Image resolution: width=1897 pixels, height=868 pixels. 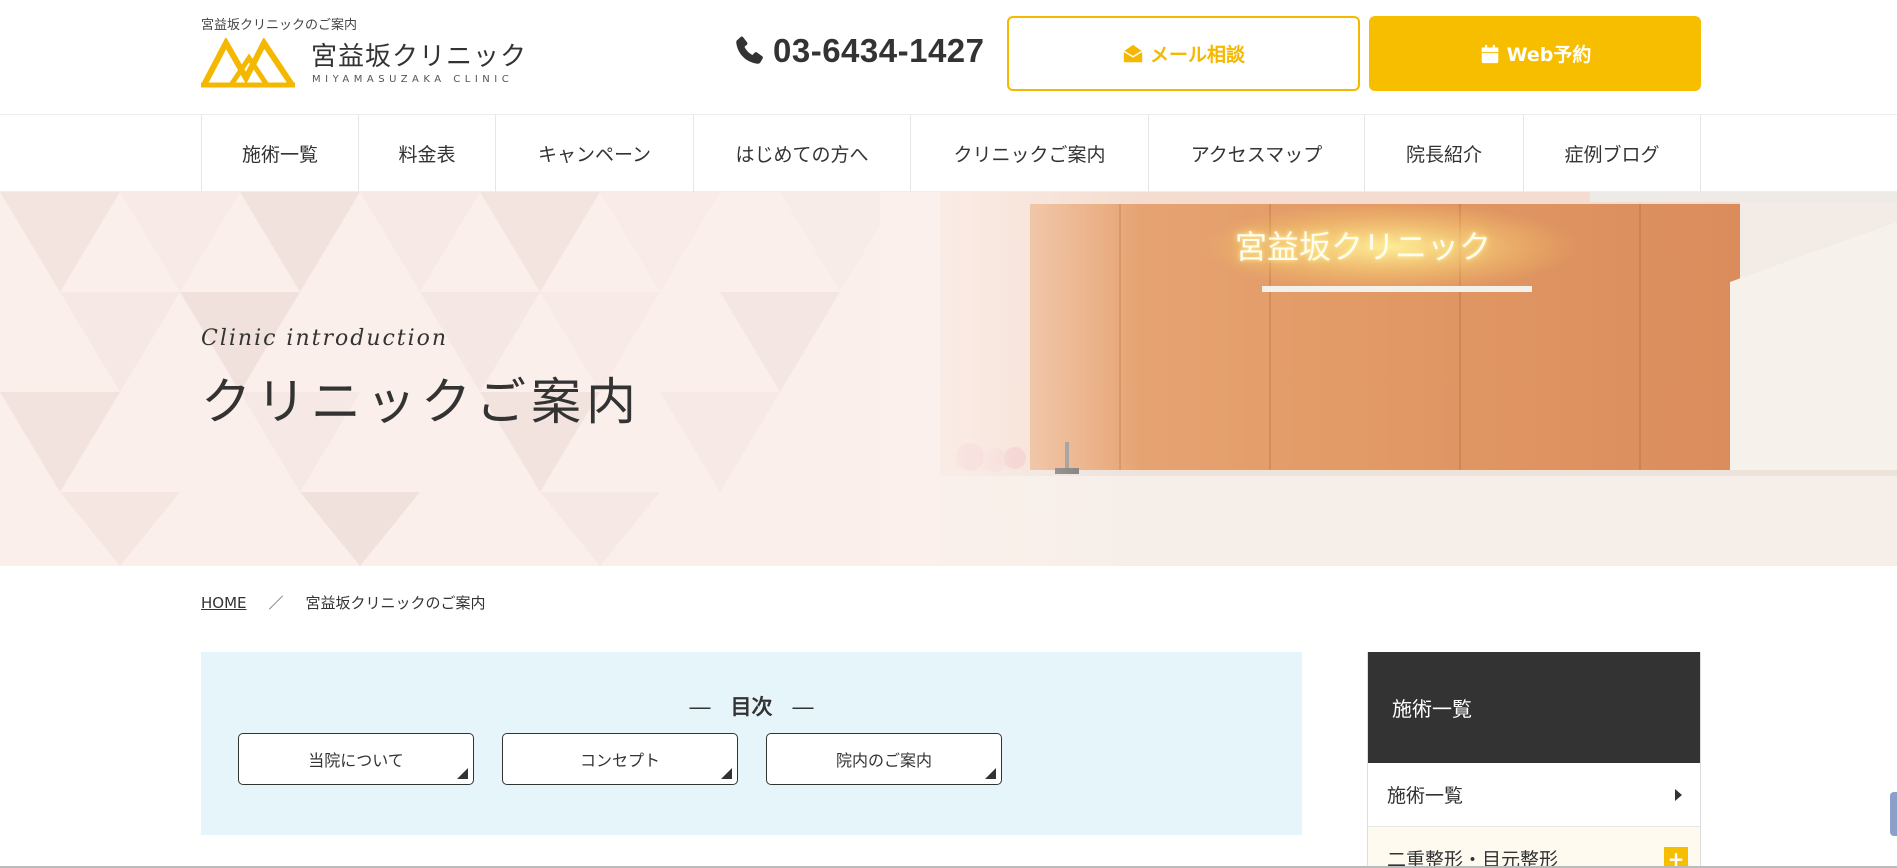 I want to click on nav-item-access-map: アクセスマップ, so click(x=1257, y=153).